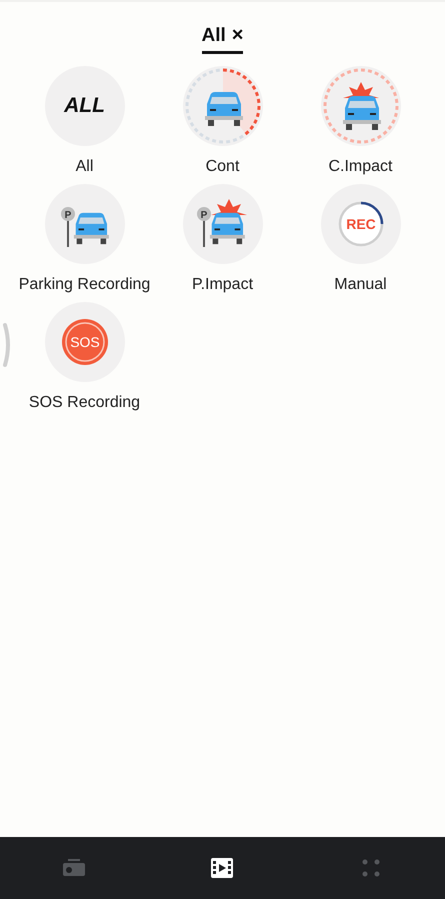  What do you see at coordinates (74, 868) in the screenshot?
I see `dashcam-icon` at bounding box center [74, 868].